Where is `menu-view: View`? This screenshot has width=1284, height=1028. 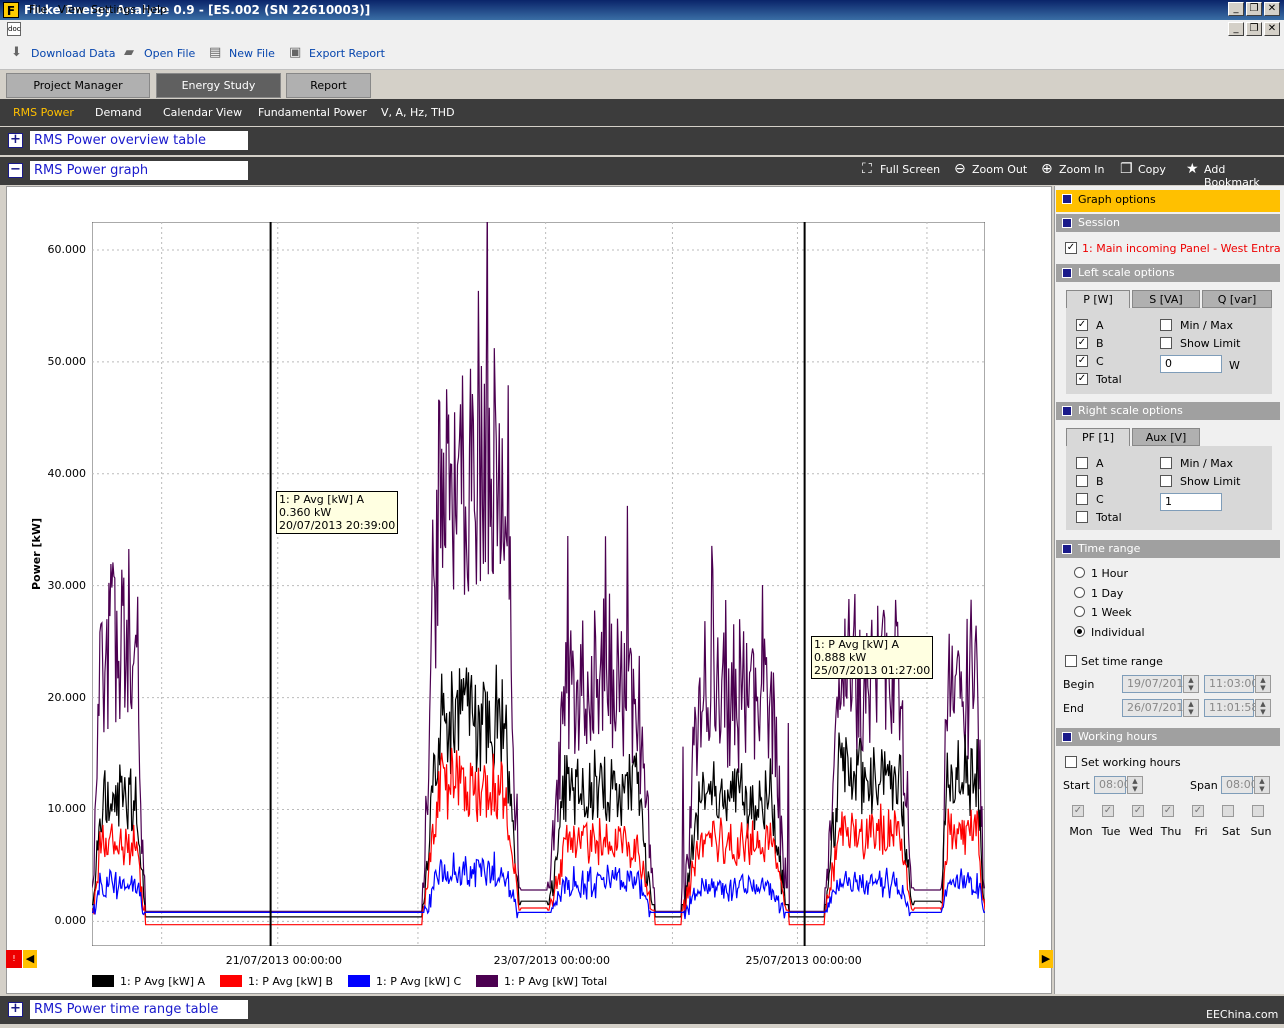 menu-view: View is located at coordinates (71, 9).